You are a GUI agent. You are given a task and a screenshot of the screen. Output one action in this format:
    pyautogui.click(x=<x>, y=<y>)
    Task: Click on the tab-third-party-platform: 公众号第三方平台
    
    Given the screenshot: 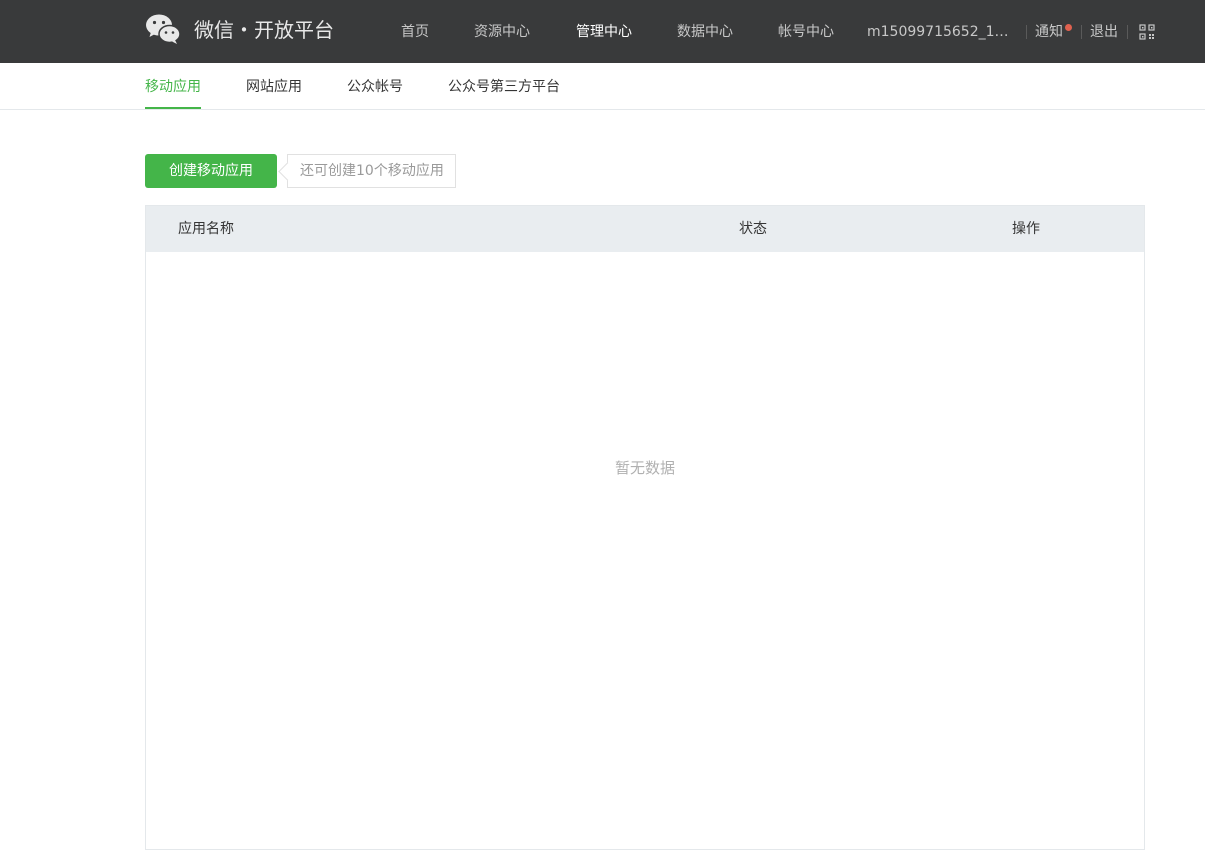 What is the action you would take?
    pyautogui.click(x=504, y=87)
    